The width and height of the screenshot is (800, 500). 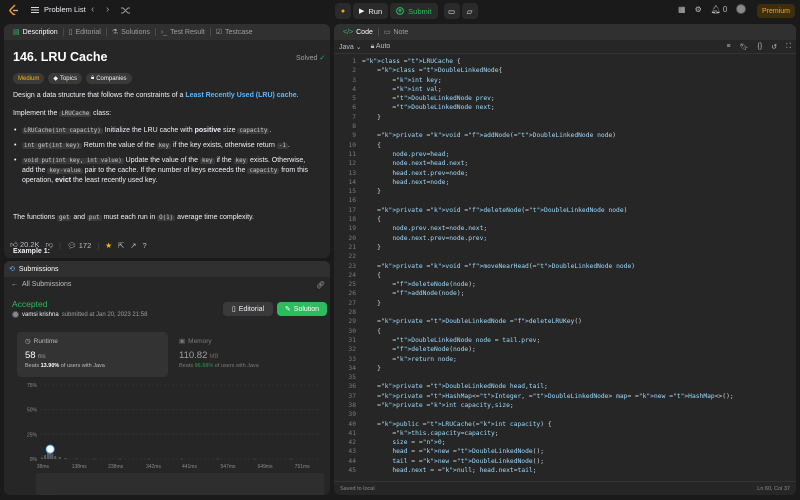 I want to click on prev-problem-icon: ‹, so click(x=92, y=10).